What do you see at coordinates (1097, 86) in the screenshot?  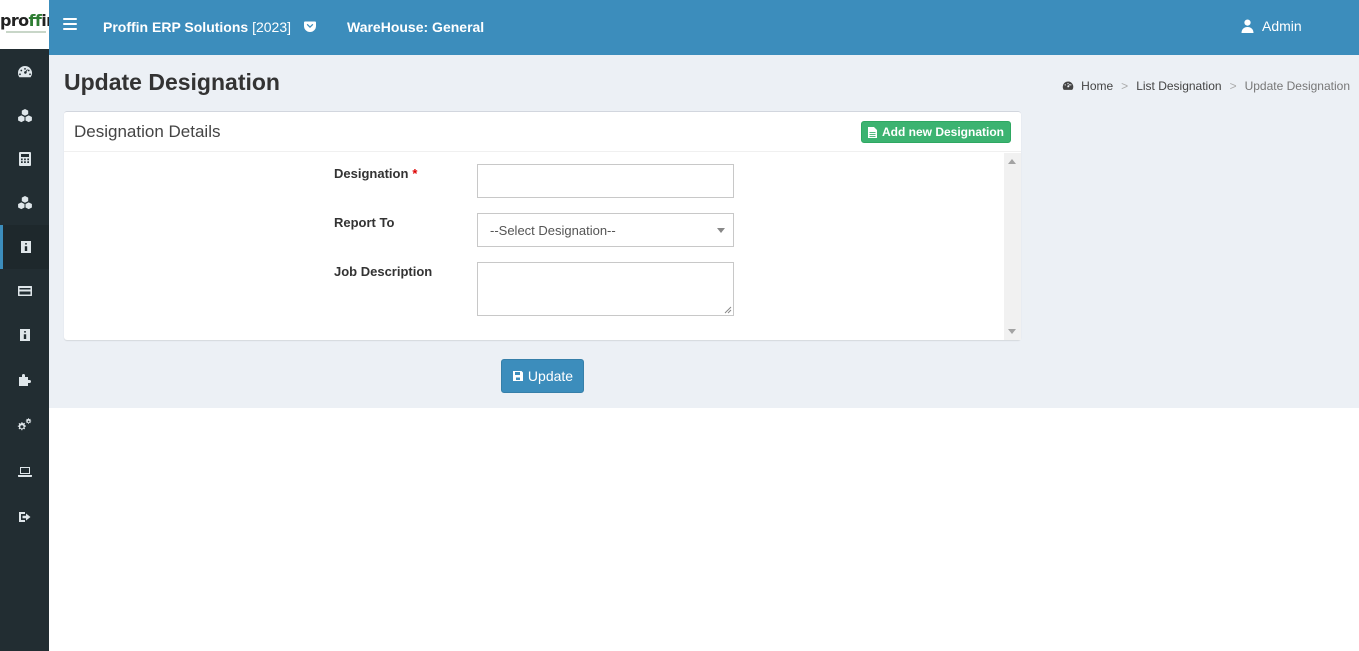 I see `breadcrumb-home: Home` at bounding box center [1097, 86].